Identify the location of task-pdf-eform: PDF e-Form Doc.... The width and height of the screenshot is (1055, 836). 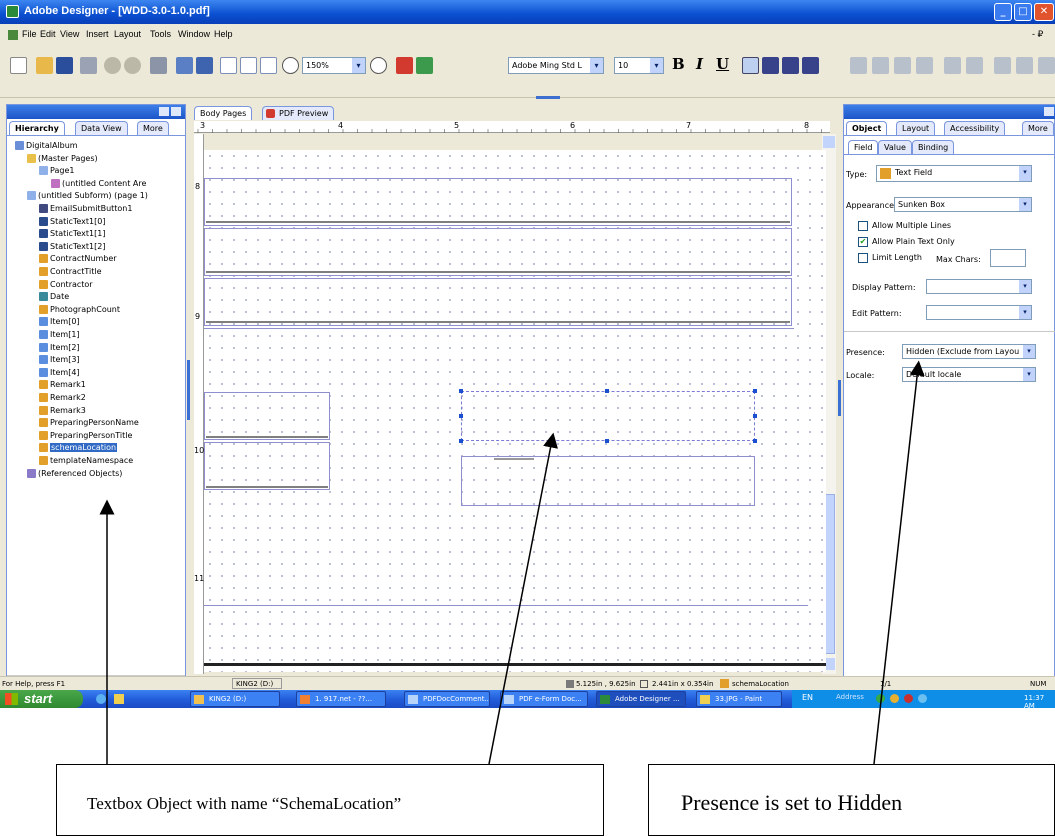
(544, 699).